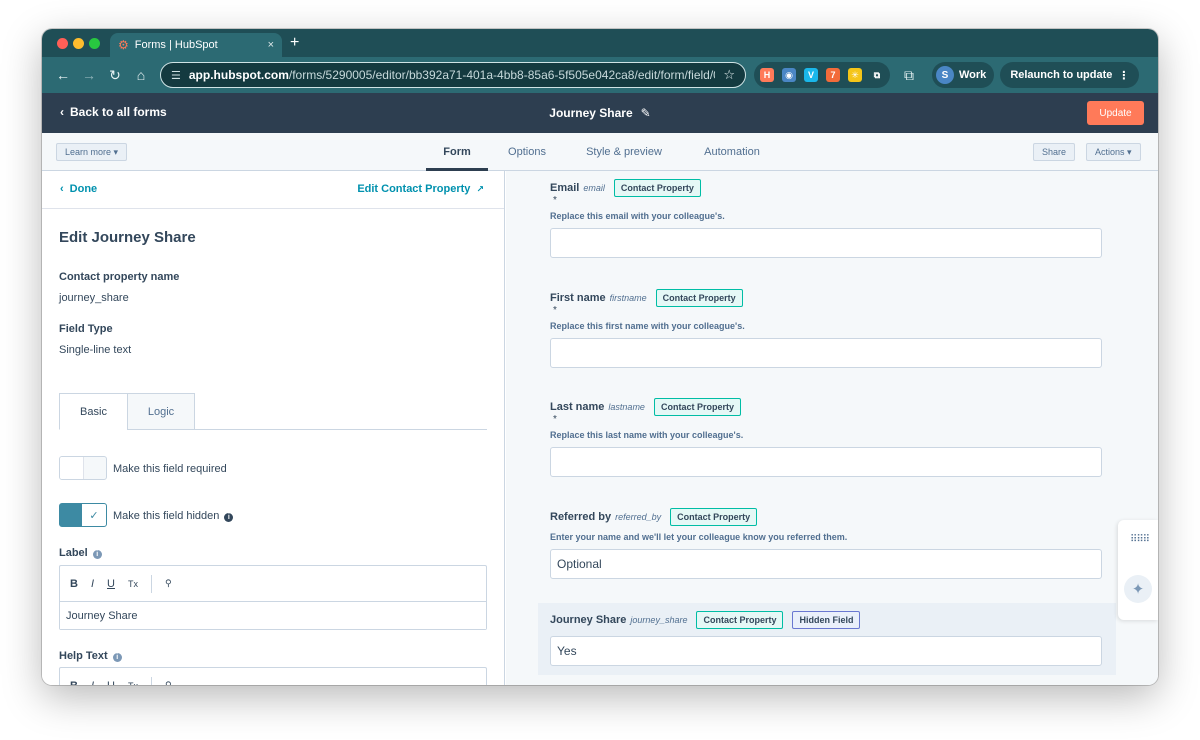  What do you see at coordinates (196, 45) in the screenshot?
I see `browser-tab: ⚙ Forms | HubSpot ×` at bounding box center [196, 45].